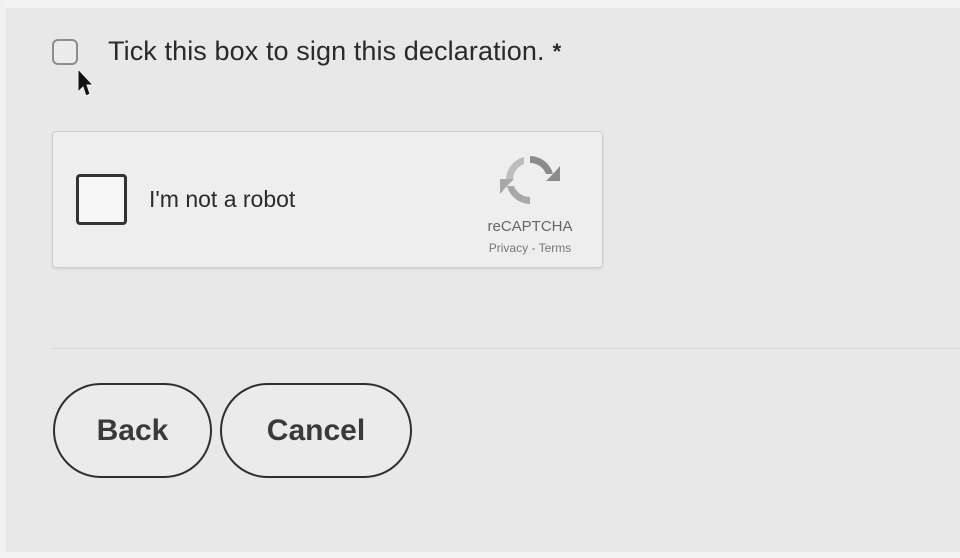 The height and width of the screenshot is (558, 960). Describe the element at coordinates (326, 51) in the screenshot. I see `declaration-label: Tick this box to sign this declaration.` at that location.